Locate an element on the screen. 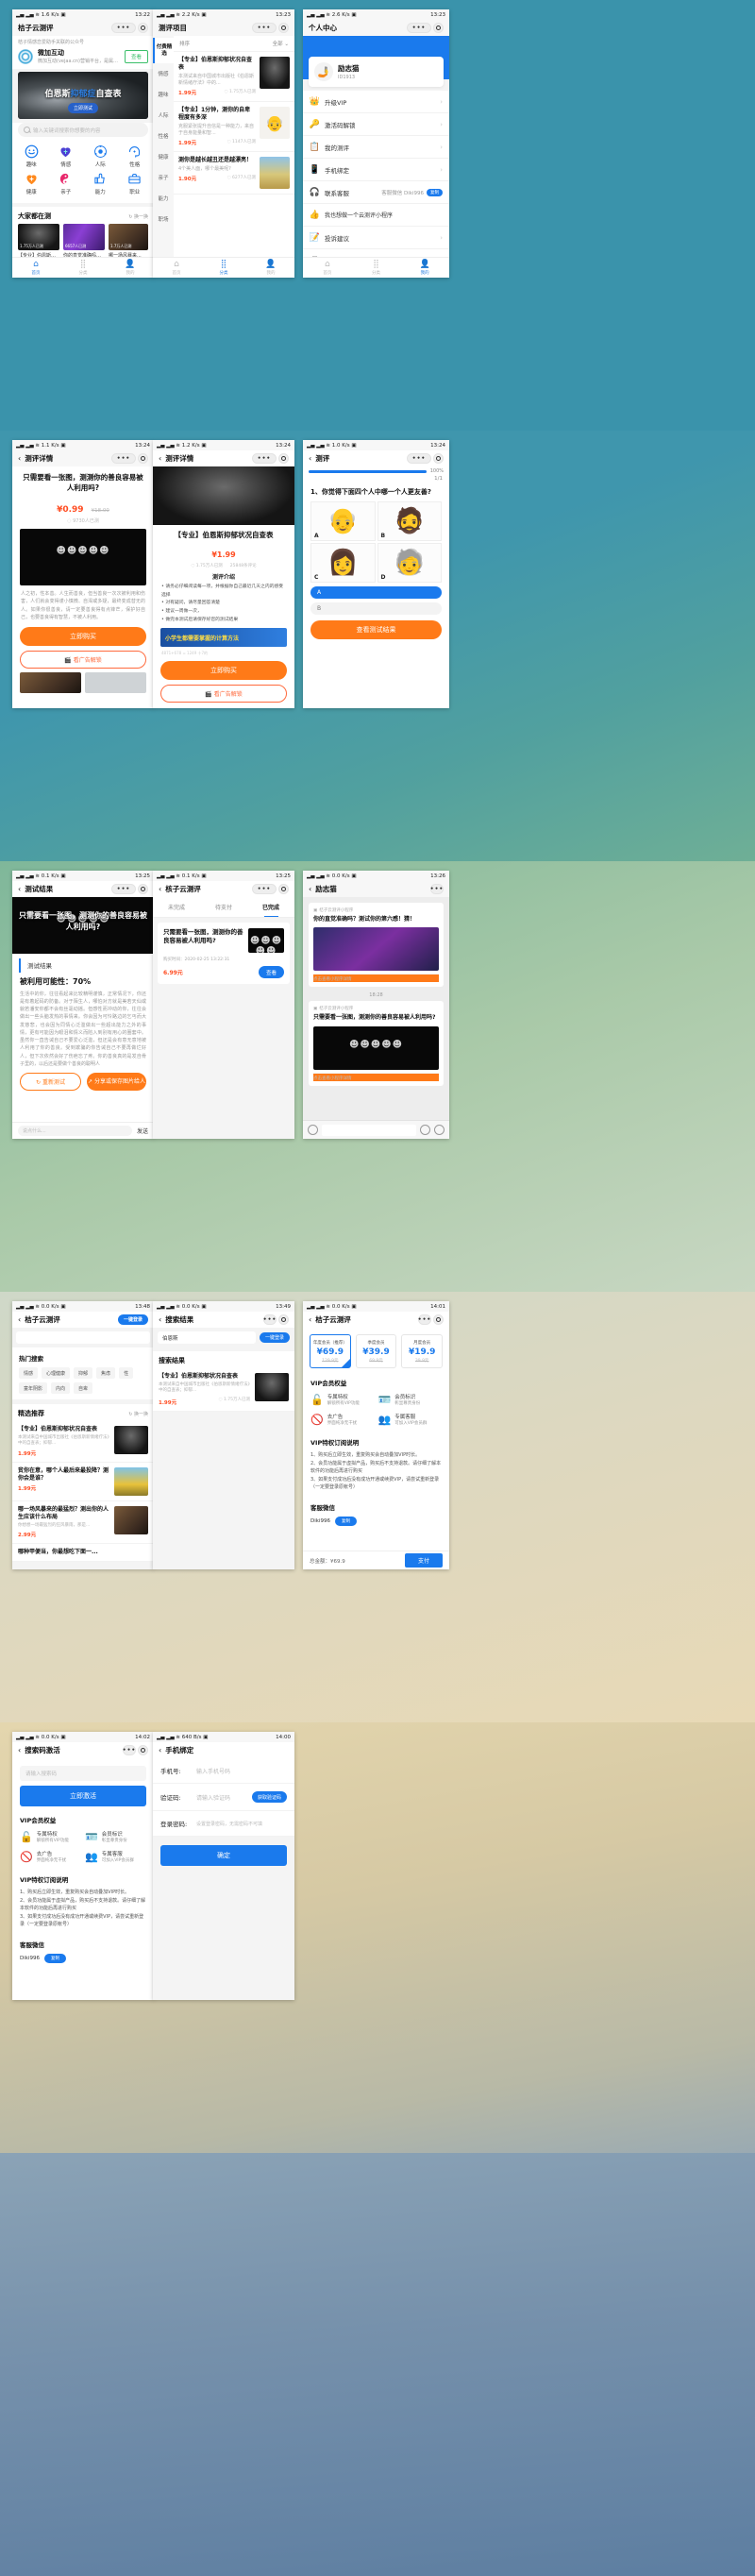 The width and height of the screenshot is (755, 2576). sidebar-item-personality: 性格 is located at coordinates (164, 136).